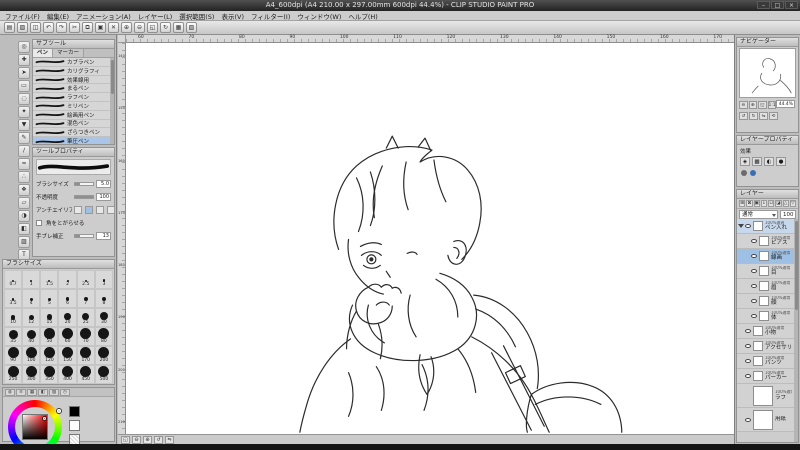 This screenshot has width=800, height=450. Describe the element at coordinates (85, 336) in the screenshot. I see `brush-size-preset: 70` at that location.